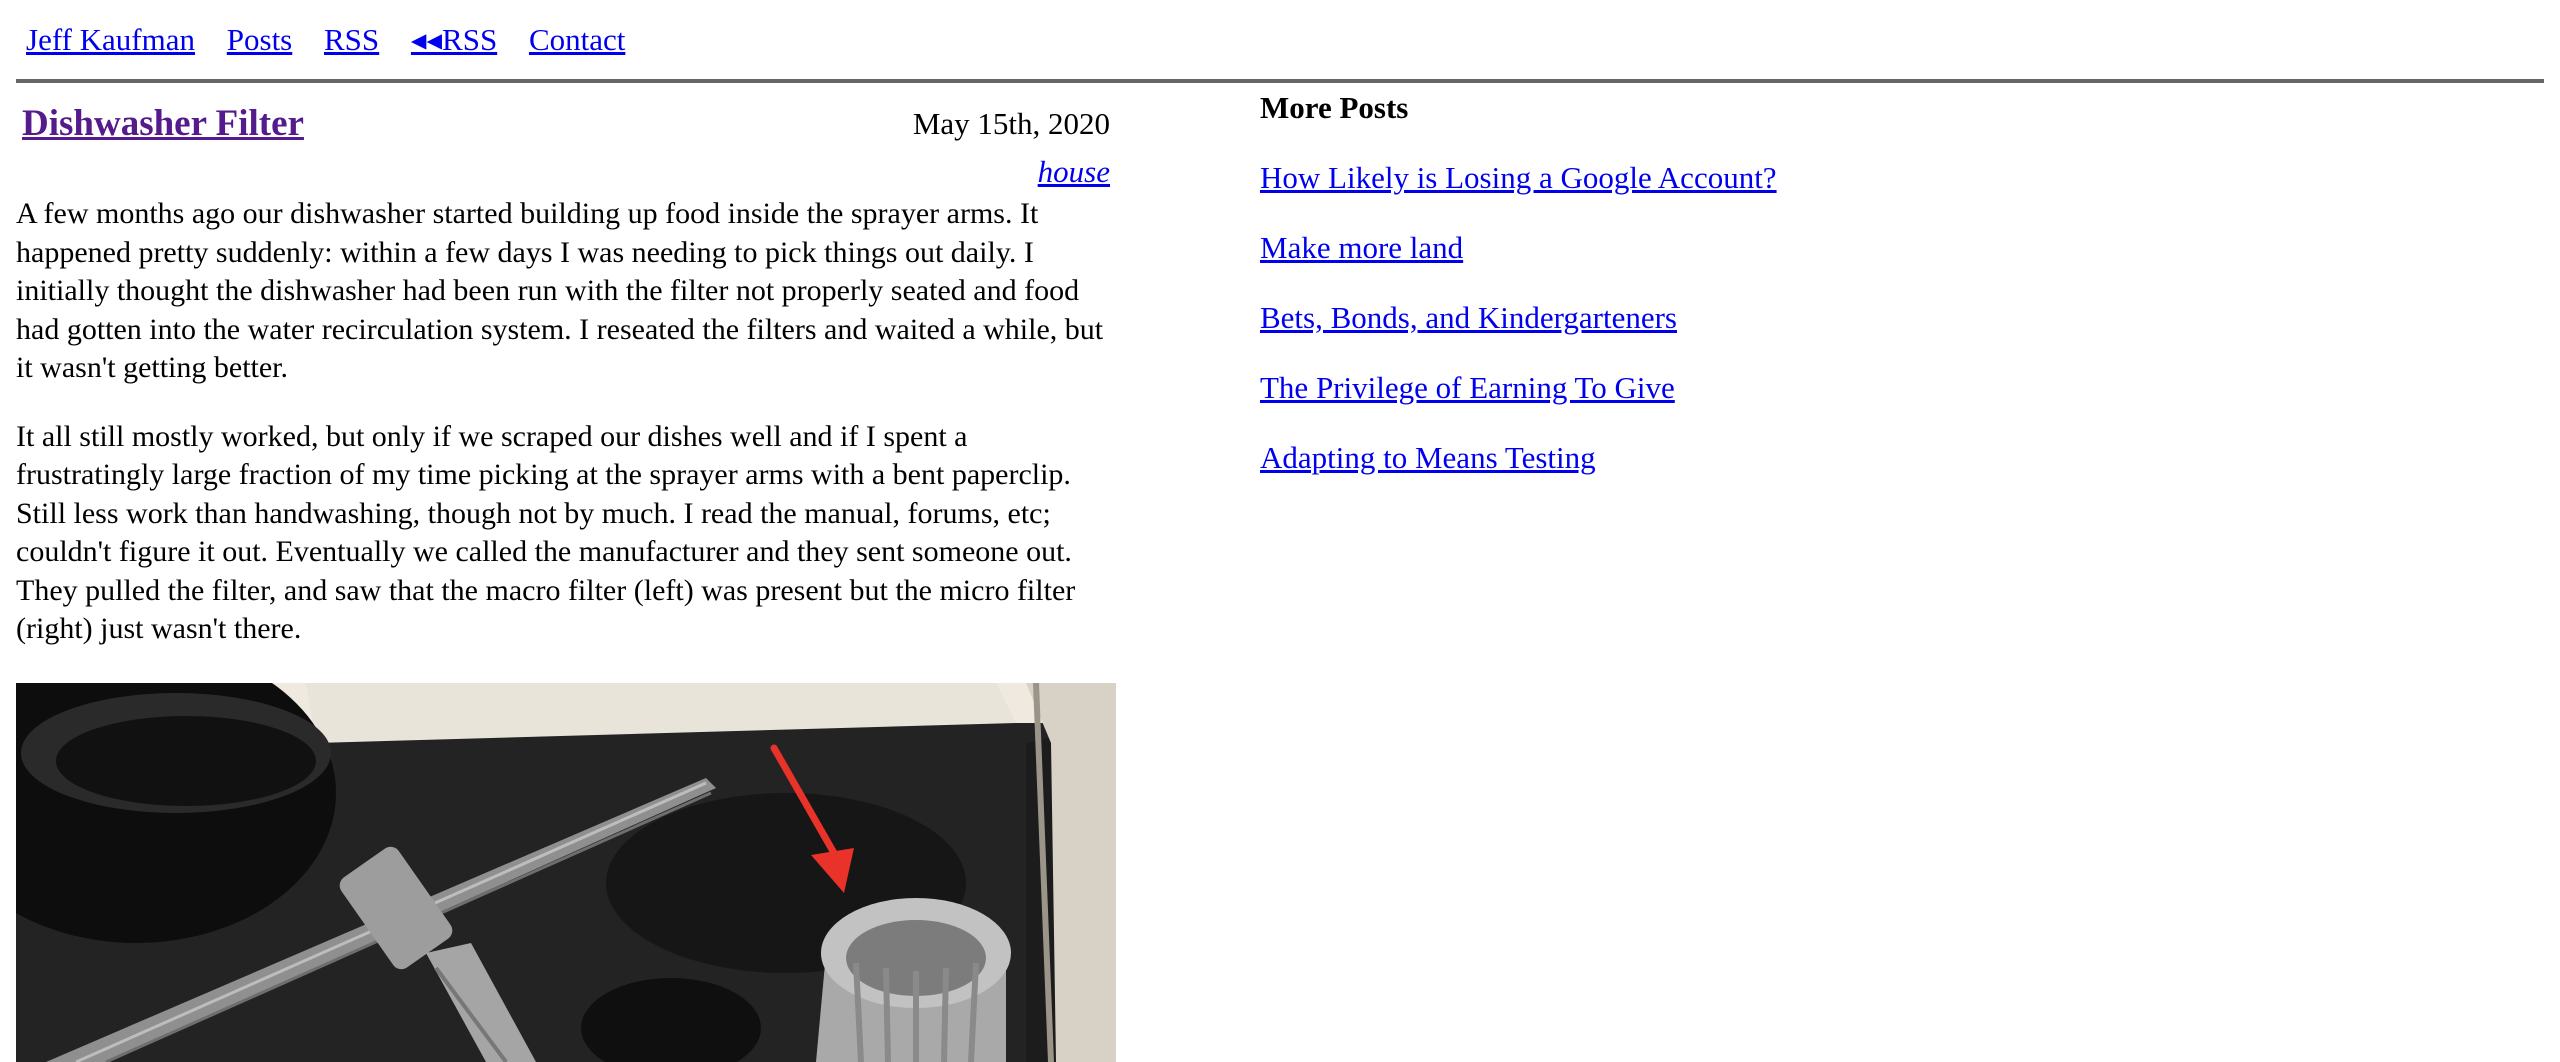 The width and height of the screenshot is (2560, 1062). What do you see at coordinates (110, 39) in the screenshot?
I see `nav-home-link: Jeff Kaufman` at bounding box center [110, 39].